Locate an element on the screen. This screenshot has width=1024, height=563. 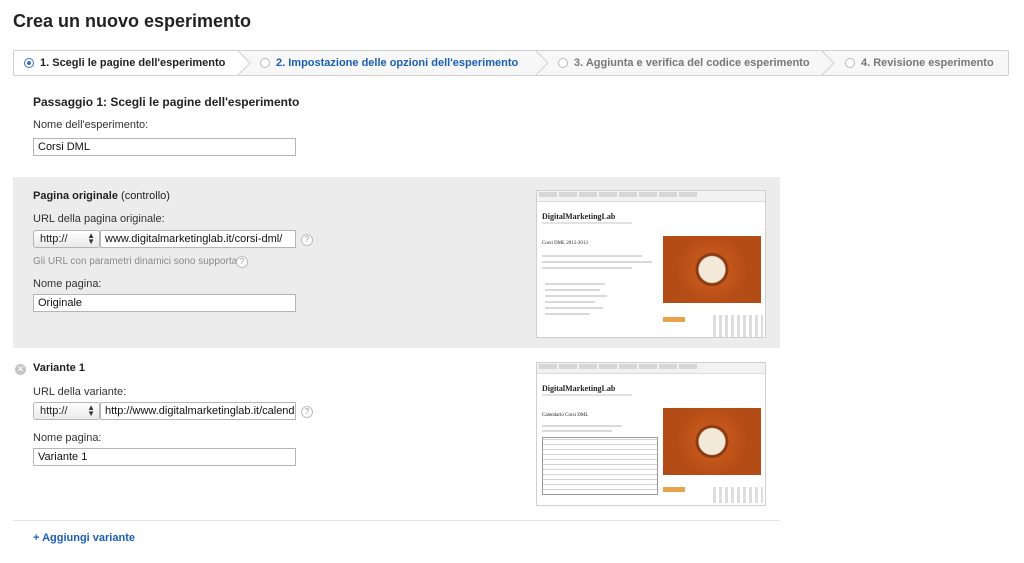
step-4-label: 4. Revisione esperimento is located at coordinates (927, 63).